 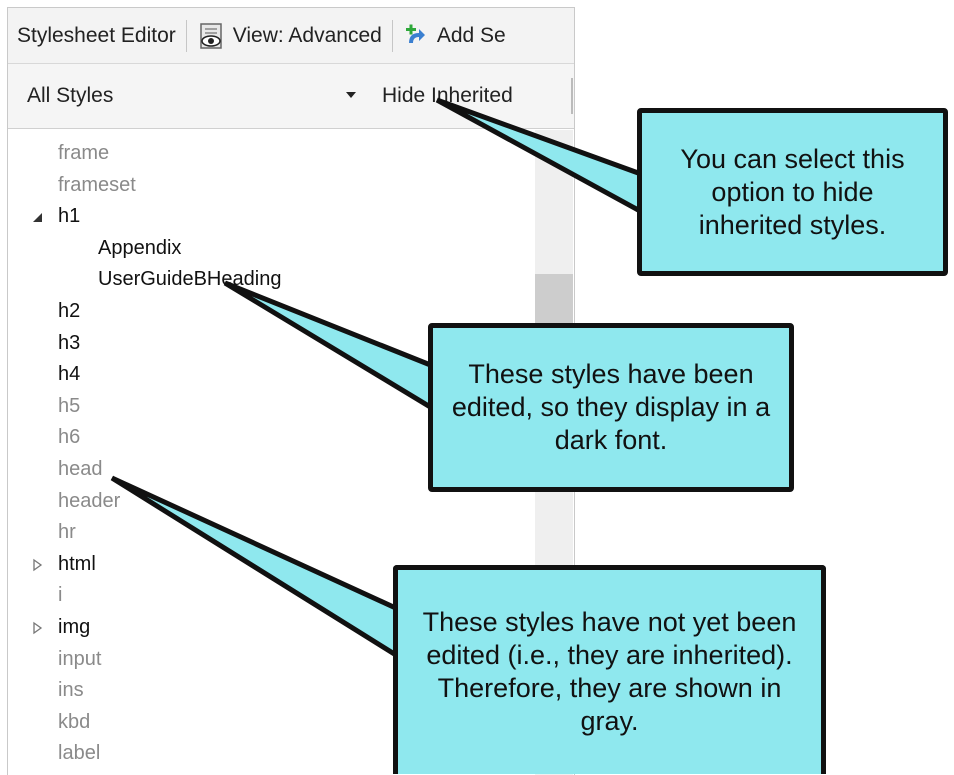 What do you see at coordinates (471, 35) in the screenshot?
I see `add-selector-label: Add Se` at bounding box center [471, 35].